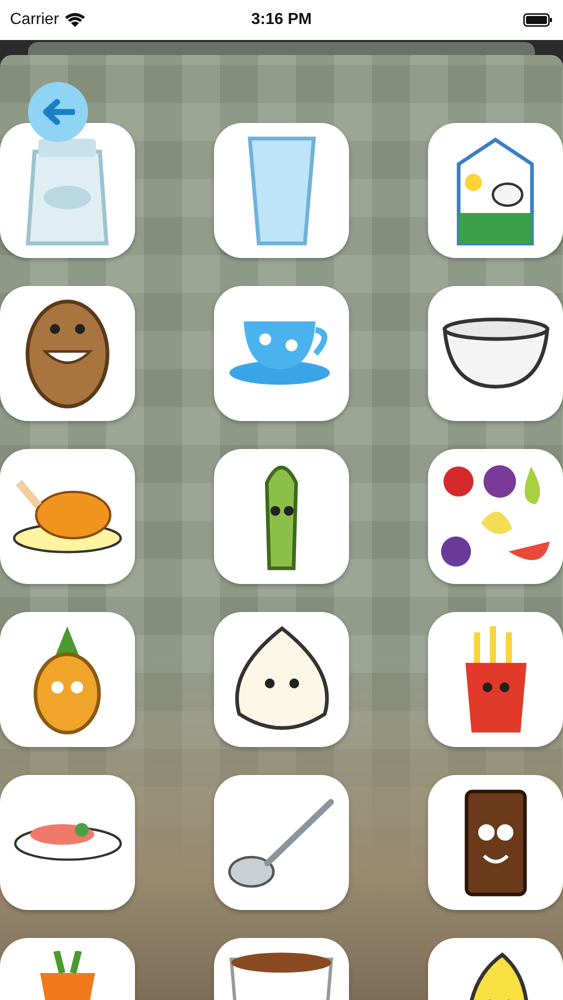 This screenshot has height=1000, width=563. I want to click on back-arrow-icon, so click(58, 112).